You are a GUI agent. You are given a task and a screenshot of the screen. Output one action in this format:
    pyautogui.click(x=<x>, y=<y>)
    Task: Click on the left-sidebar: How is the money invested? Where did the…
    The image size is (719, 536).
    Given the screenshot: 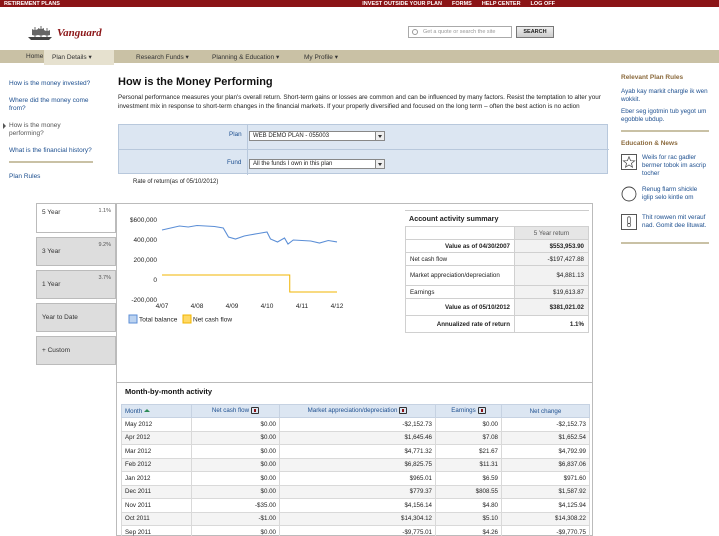 What is the action you would take?
    pyautogui.click(x=48, y=135)
    